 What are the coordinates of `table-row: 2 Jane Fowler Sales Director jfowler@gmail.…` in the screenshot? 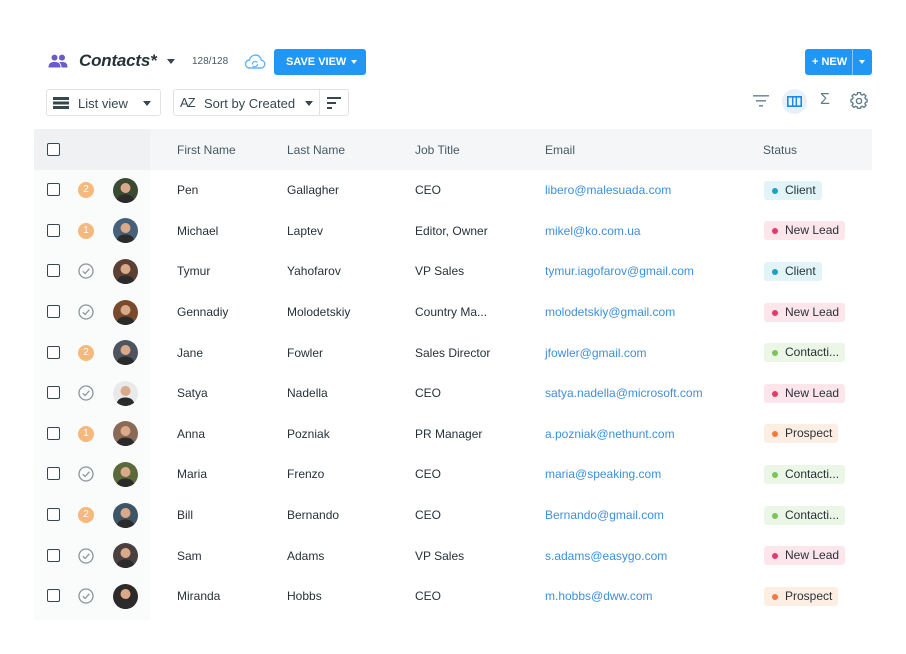 It's located at (453, 352).